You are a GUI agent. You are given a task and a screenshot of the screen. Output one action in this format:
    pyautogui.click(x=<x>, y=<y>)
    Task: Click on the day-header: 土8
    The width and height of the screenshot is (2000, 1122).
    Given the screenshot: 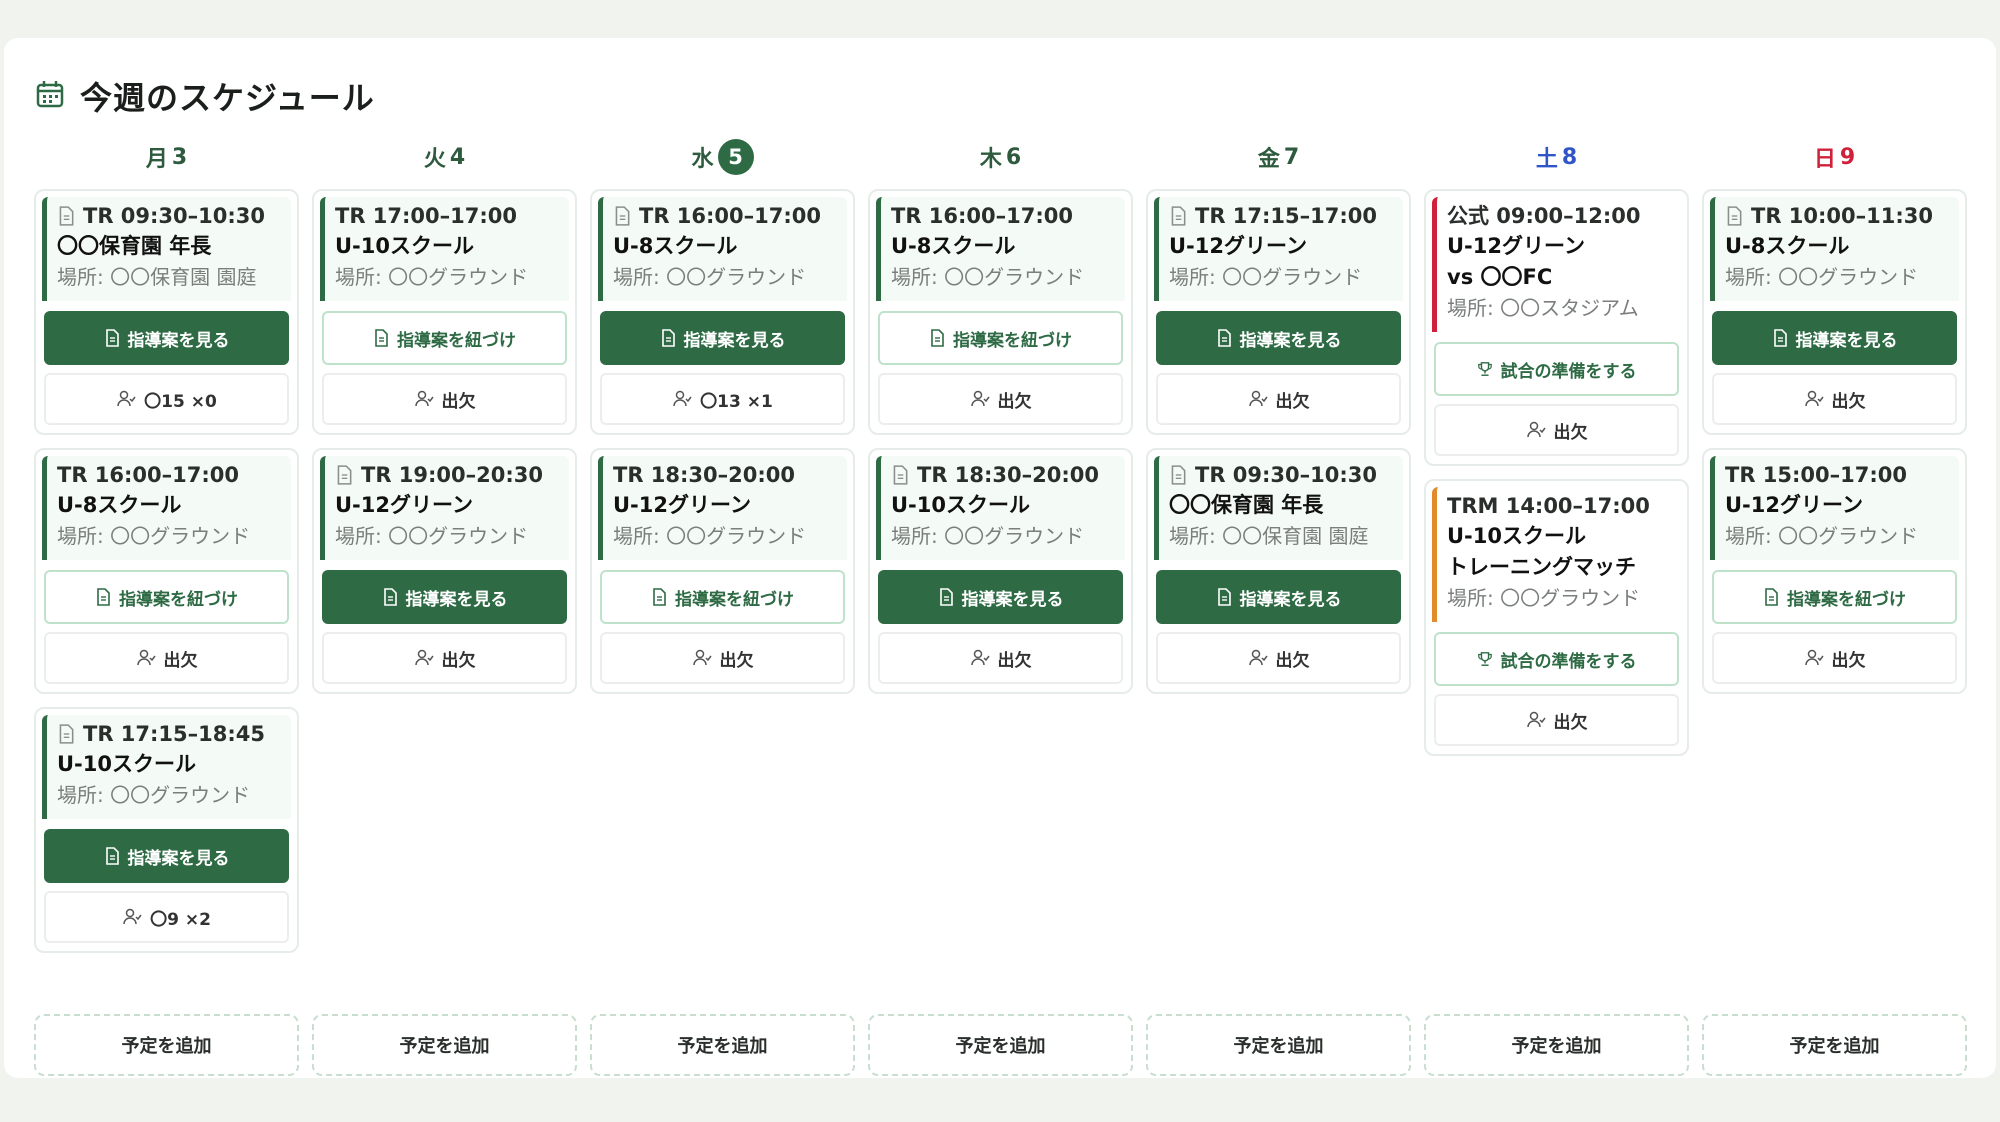 What is the action you would take?
    pyautogui.click(x=1556, y=157)
    